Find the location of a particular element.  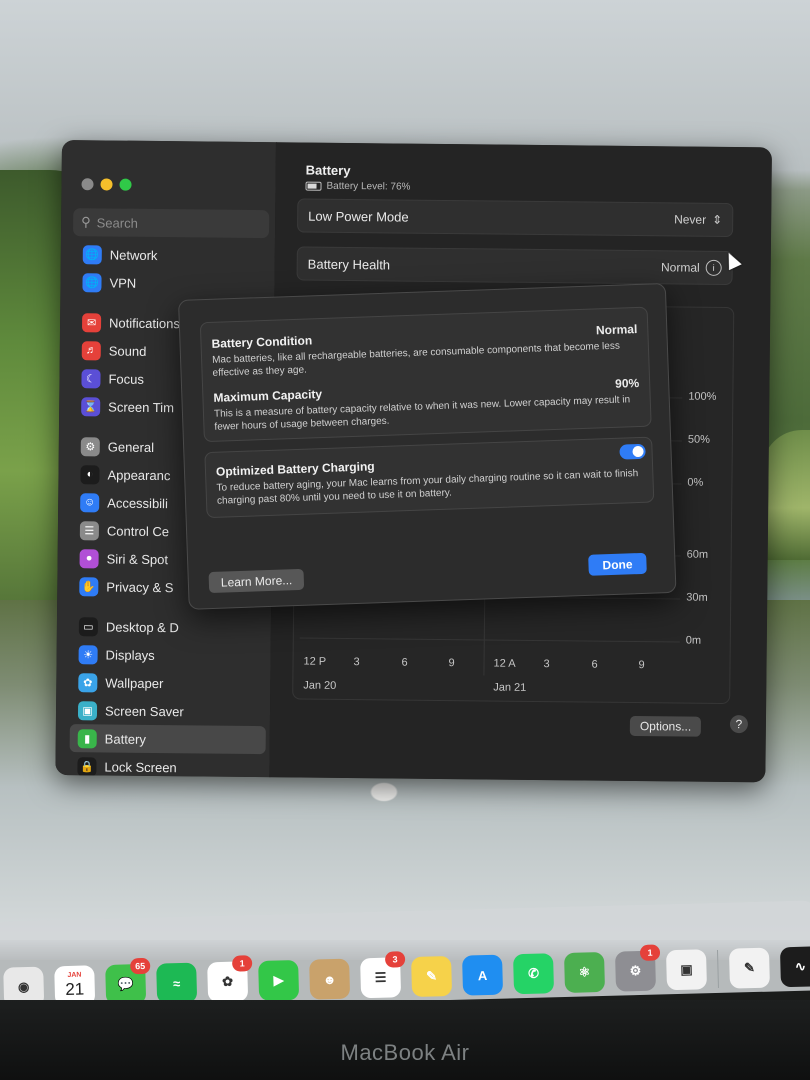

notification-badge: 65 is located at coordinates (140, 966).